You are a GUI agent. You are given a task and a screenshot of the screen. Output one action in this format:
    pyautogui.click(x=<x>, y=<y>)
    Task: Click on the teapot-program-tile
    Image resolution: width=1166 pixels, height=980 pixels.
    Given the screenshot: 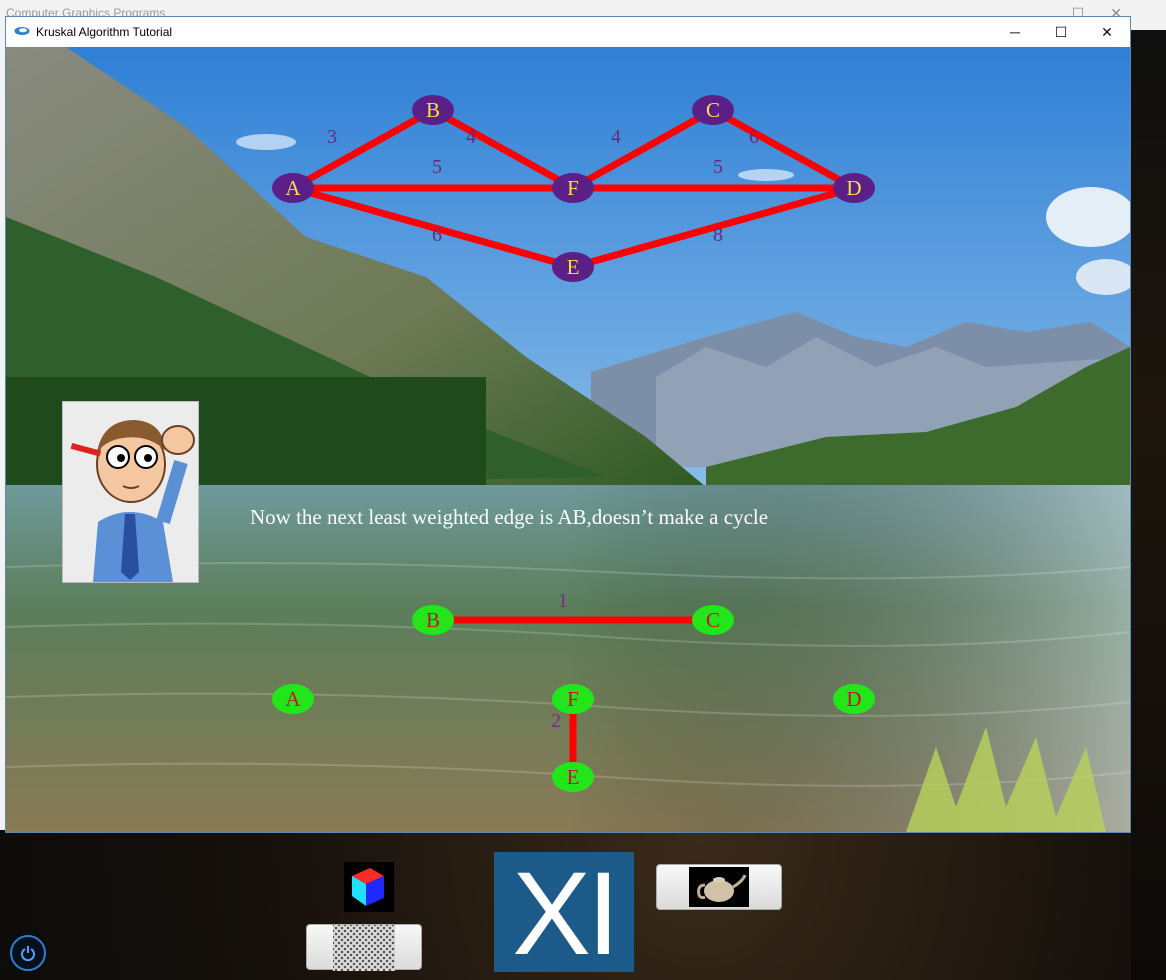 What is the action you would take?
    pyautogui.click(x=719, y=887)
    